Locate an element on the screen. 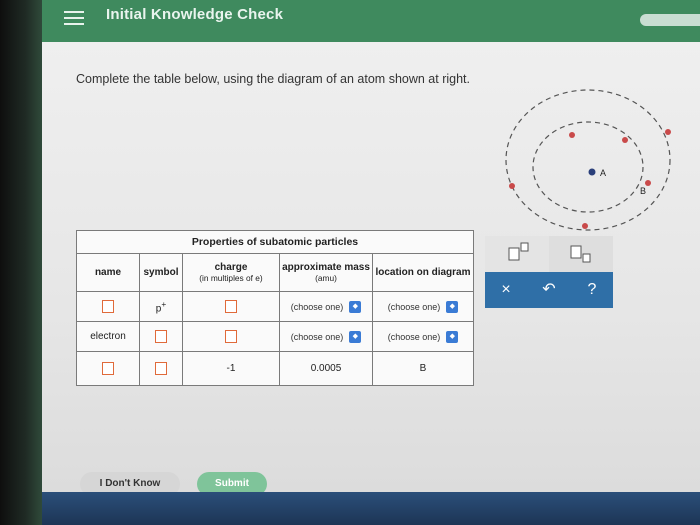  subscript-tool is located at coordinates (581, 254).